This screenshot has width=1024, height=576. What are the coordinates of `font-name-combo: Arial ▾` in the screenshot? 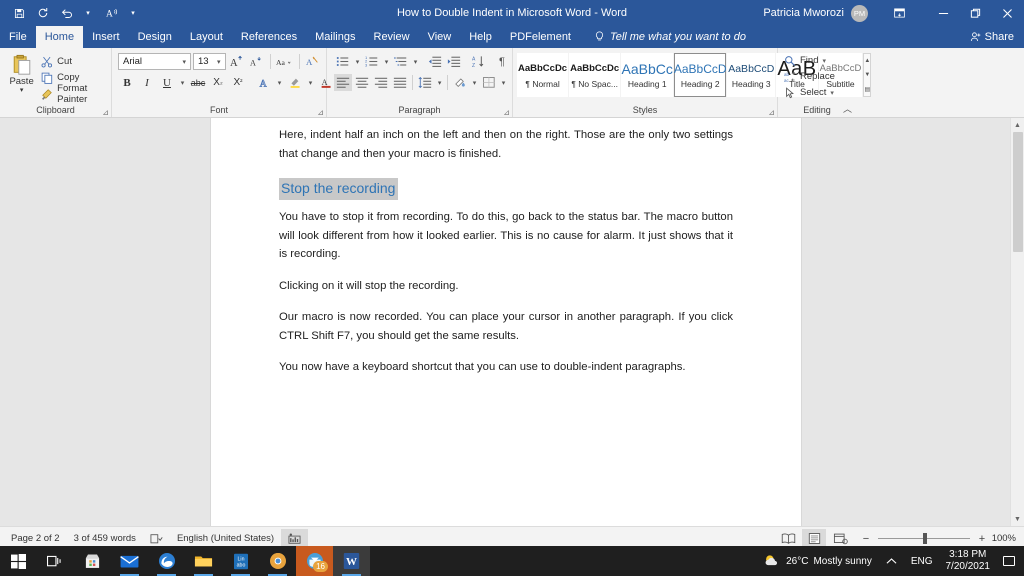 It's located at (154, 61).